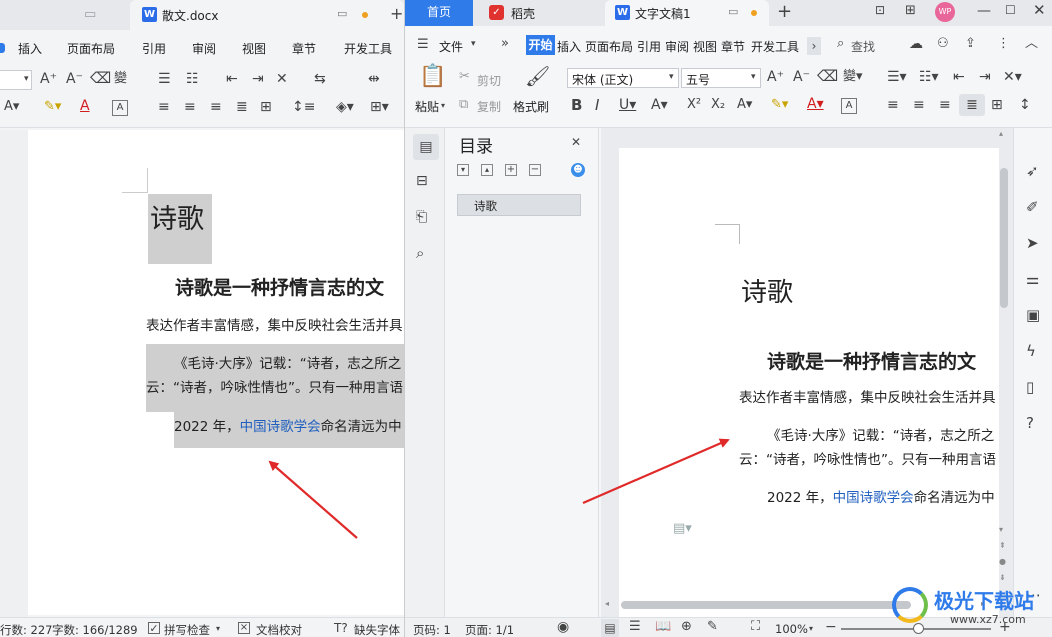 Image resolution: width=1052 pixels, height=637 pixels. I want to click on arrow-right-doc, so click(656, 471).